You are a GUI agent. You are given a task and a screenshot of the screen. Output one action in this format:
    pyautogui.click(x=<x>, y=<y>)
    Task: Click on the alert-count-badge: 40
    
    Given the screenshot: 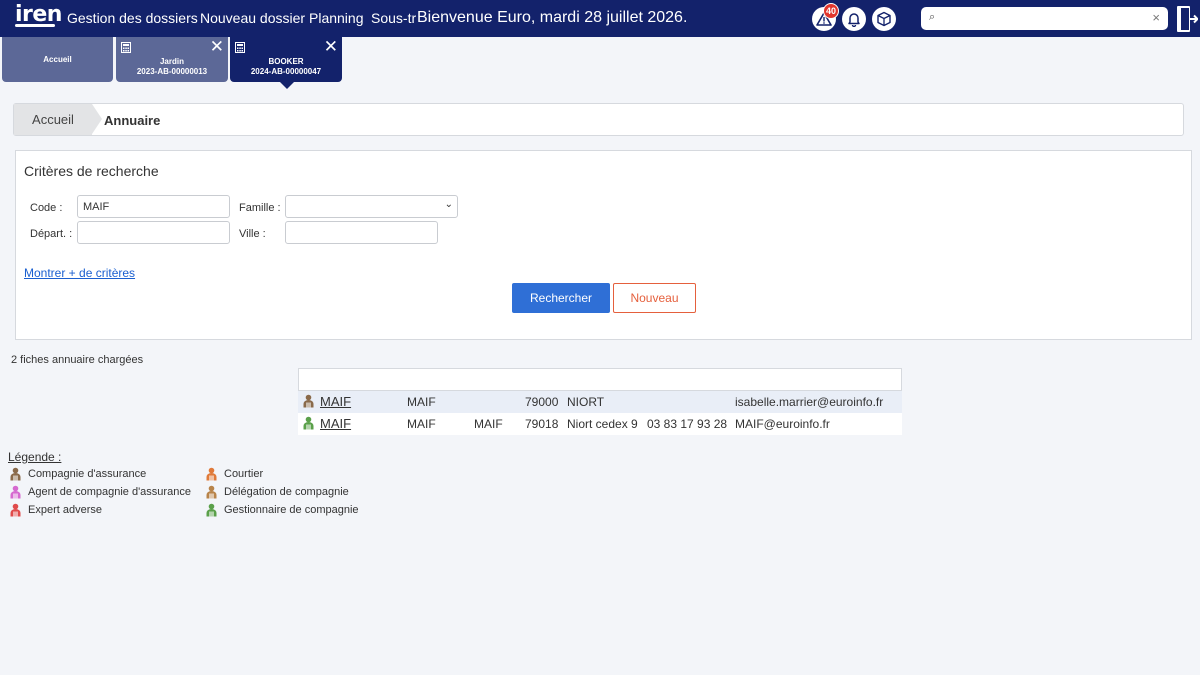 What is the action you would take?
    pyautogui.click(x=831, y=11)
    